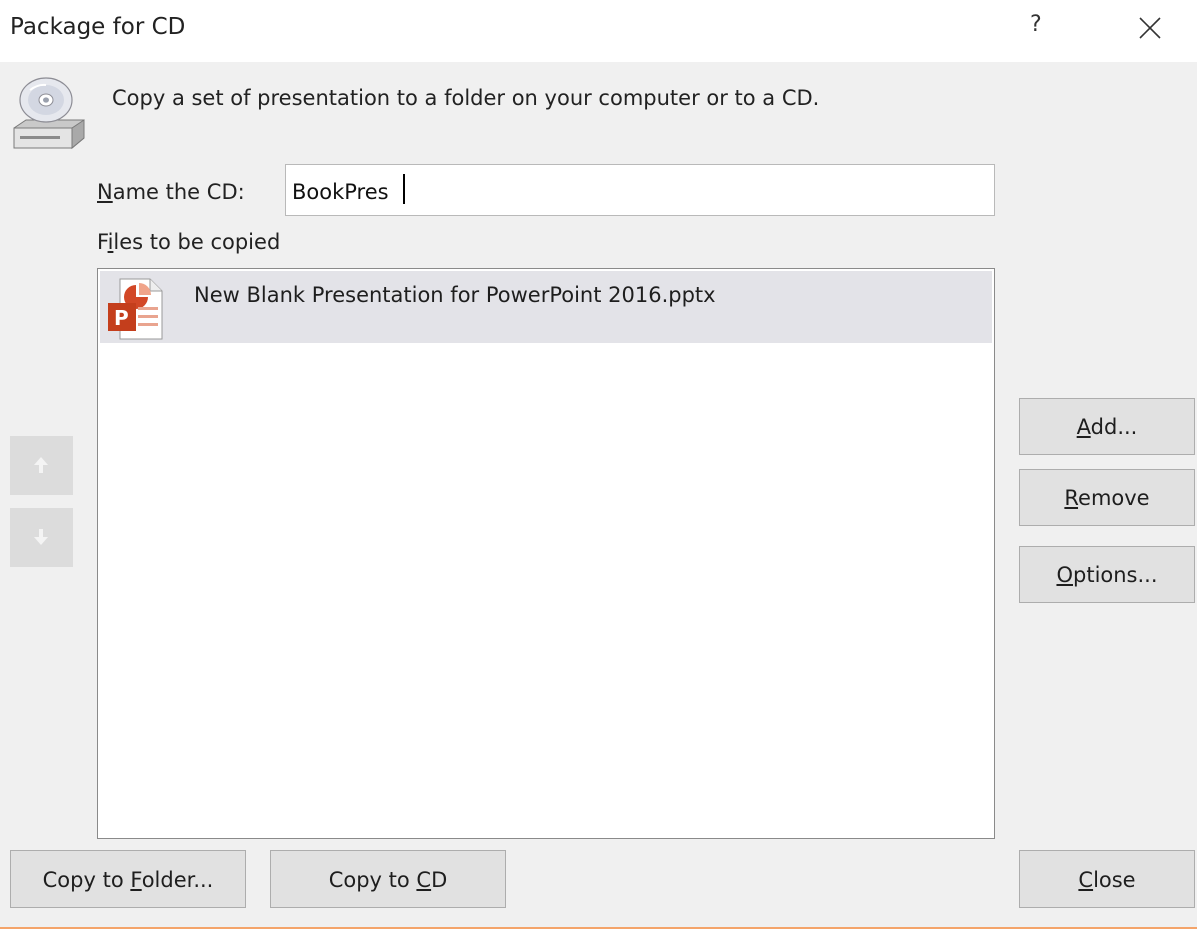 This screenshot has width=1197, height=929. What do you see at coordinates (1083, 427) in the screenshot?
I see `add-accel: A` at bounding box center [1083, 427].